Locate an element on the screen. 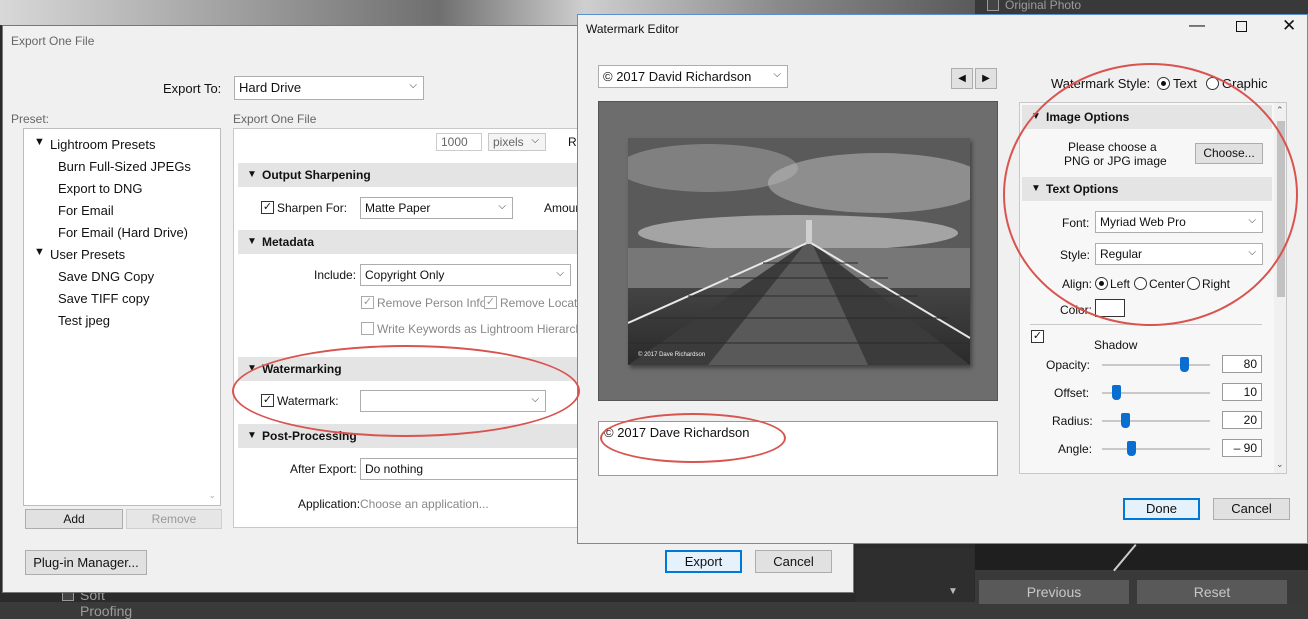 Image resolution: width=1308 pixels, height=619 pixels. style-text-label: Text is located at coordinates (1185, 83).